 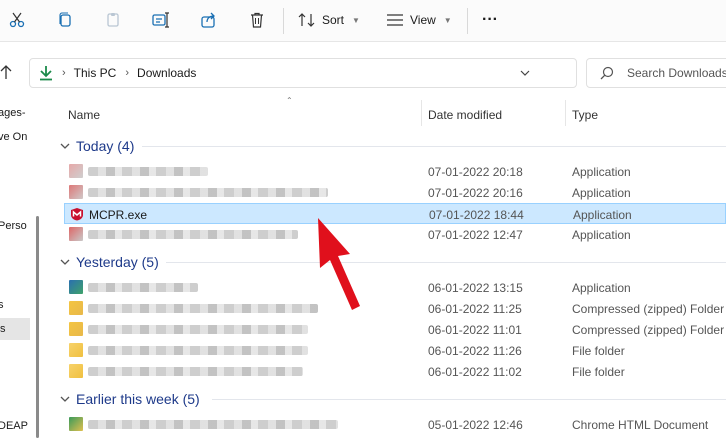 What do you see at coordinates (95, 73) in the screenshot?
I see `breadcrumb-this-pc: This PC` at bounding box center [95, 73].